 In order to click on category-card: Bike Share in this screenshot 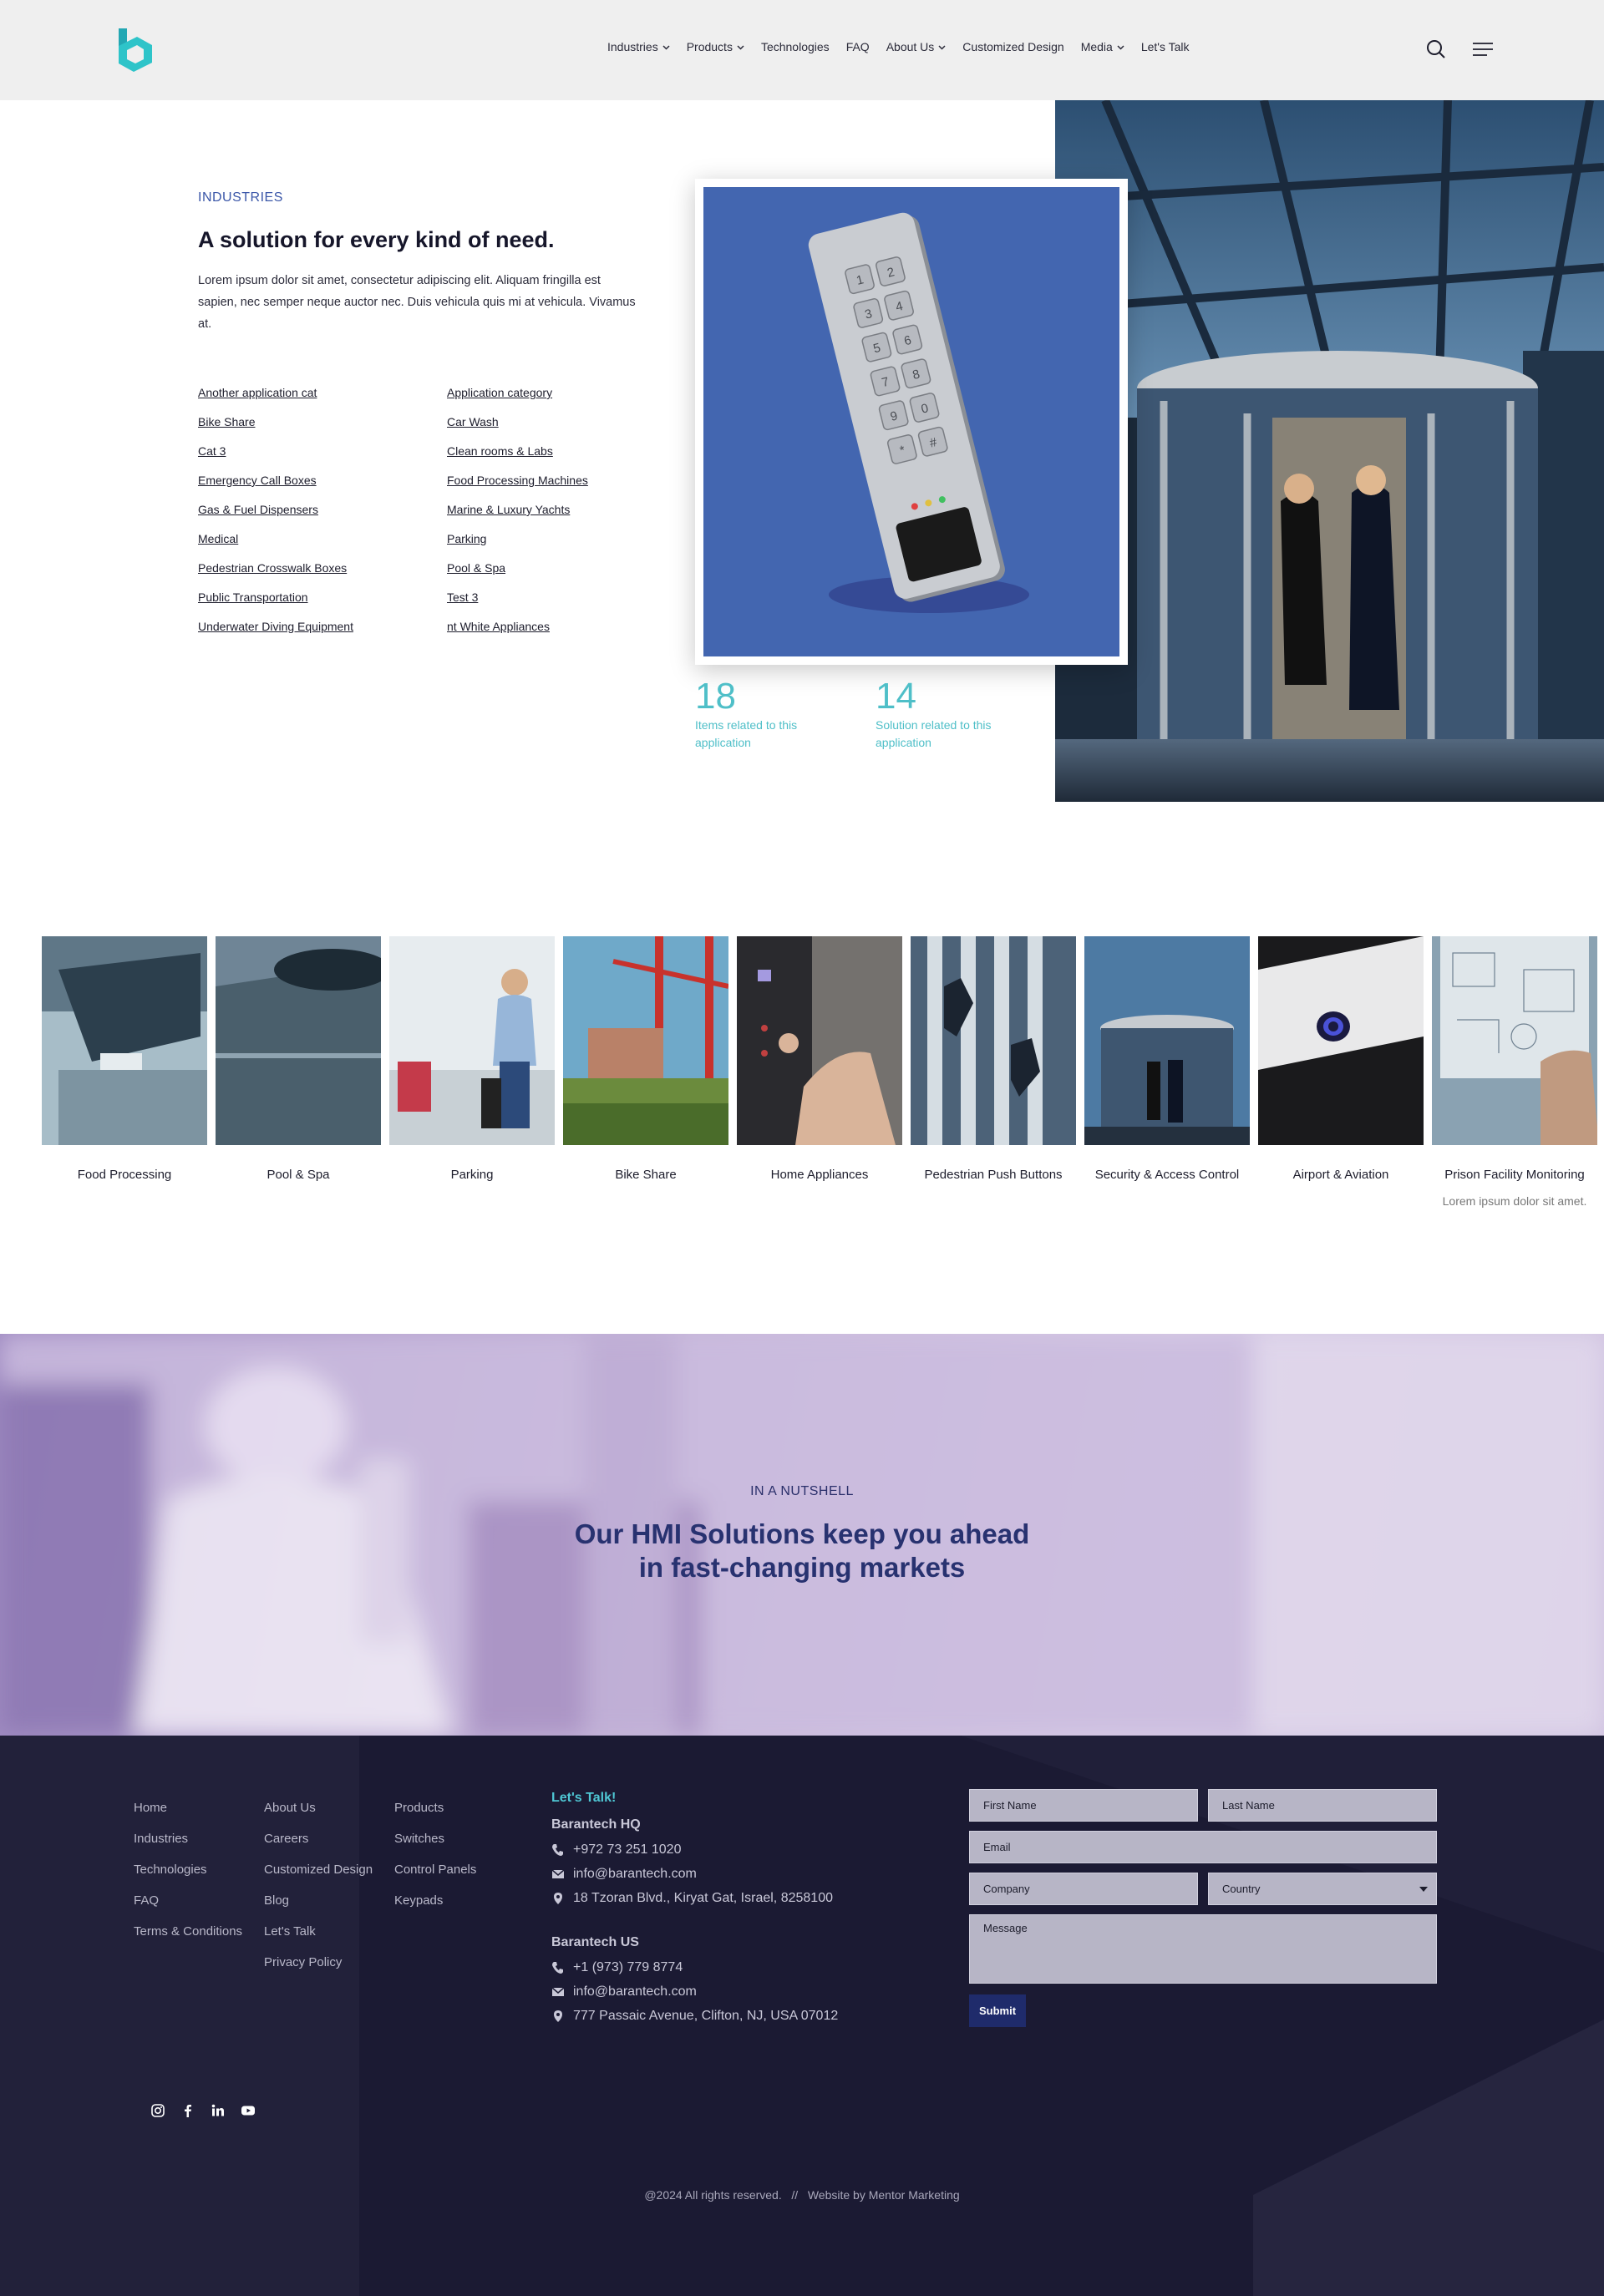, I will do `click(646, 1073)`.